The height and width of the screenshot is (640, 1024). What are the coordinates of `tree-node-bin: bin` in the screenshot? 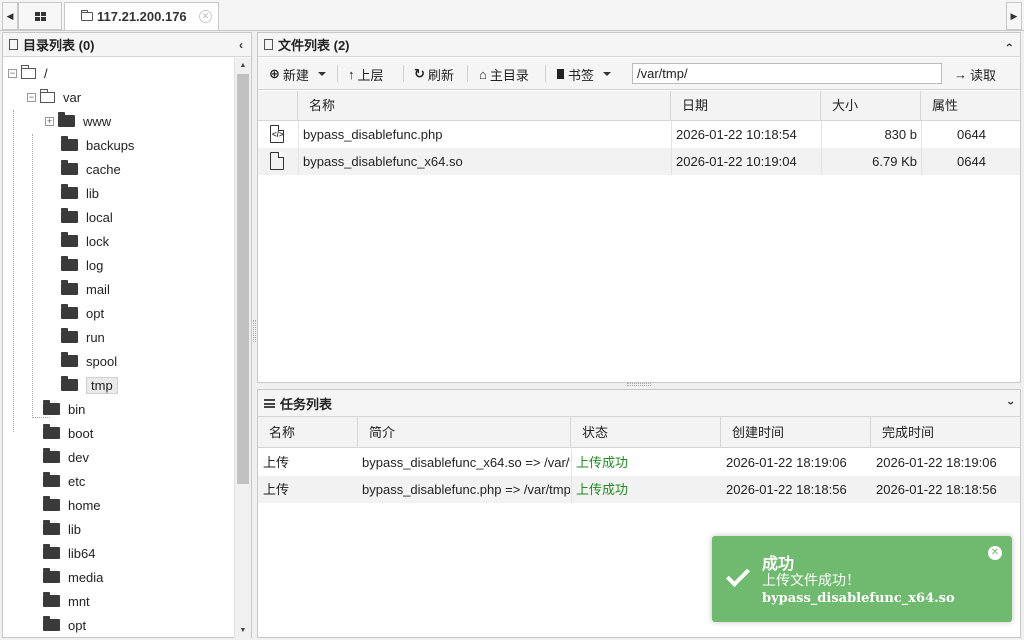 It's located at (64, 409).